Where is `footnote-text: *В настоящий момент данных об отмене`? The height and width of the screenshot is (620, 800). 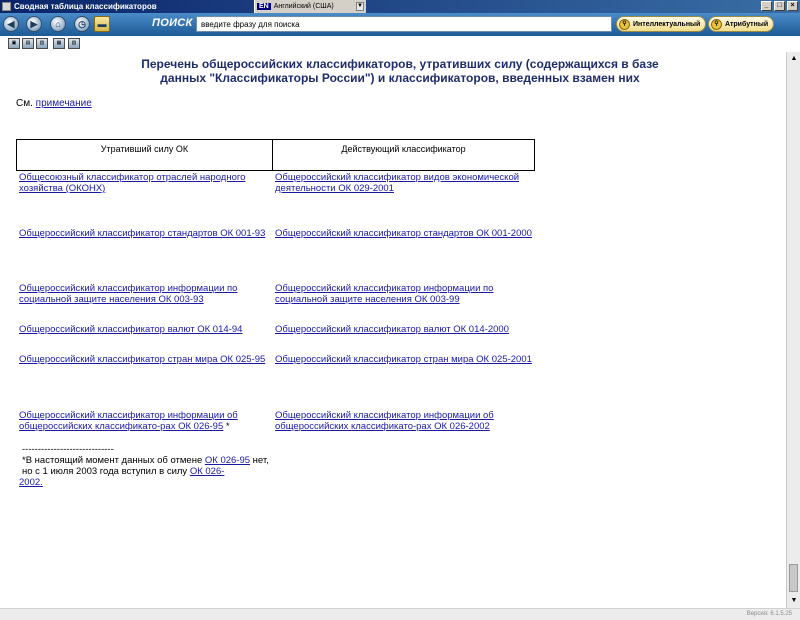
footnote-text: *В настоящий момент данных об отмене is located at coordinates (112, 460).